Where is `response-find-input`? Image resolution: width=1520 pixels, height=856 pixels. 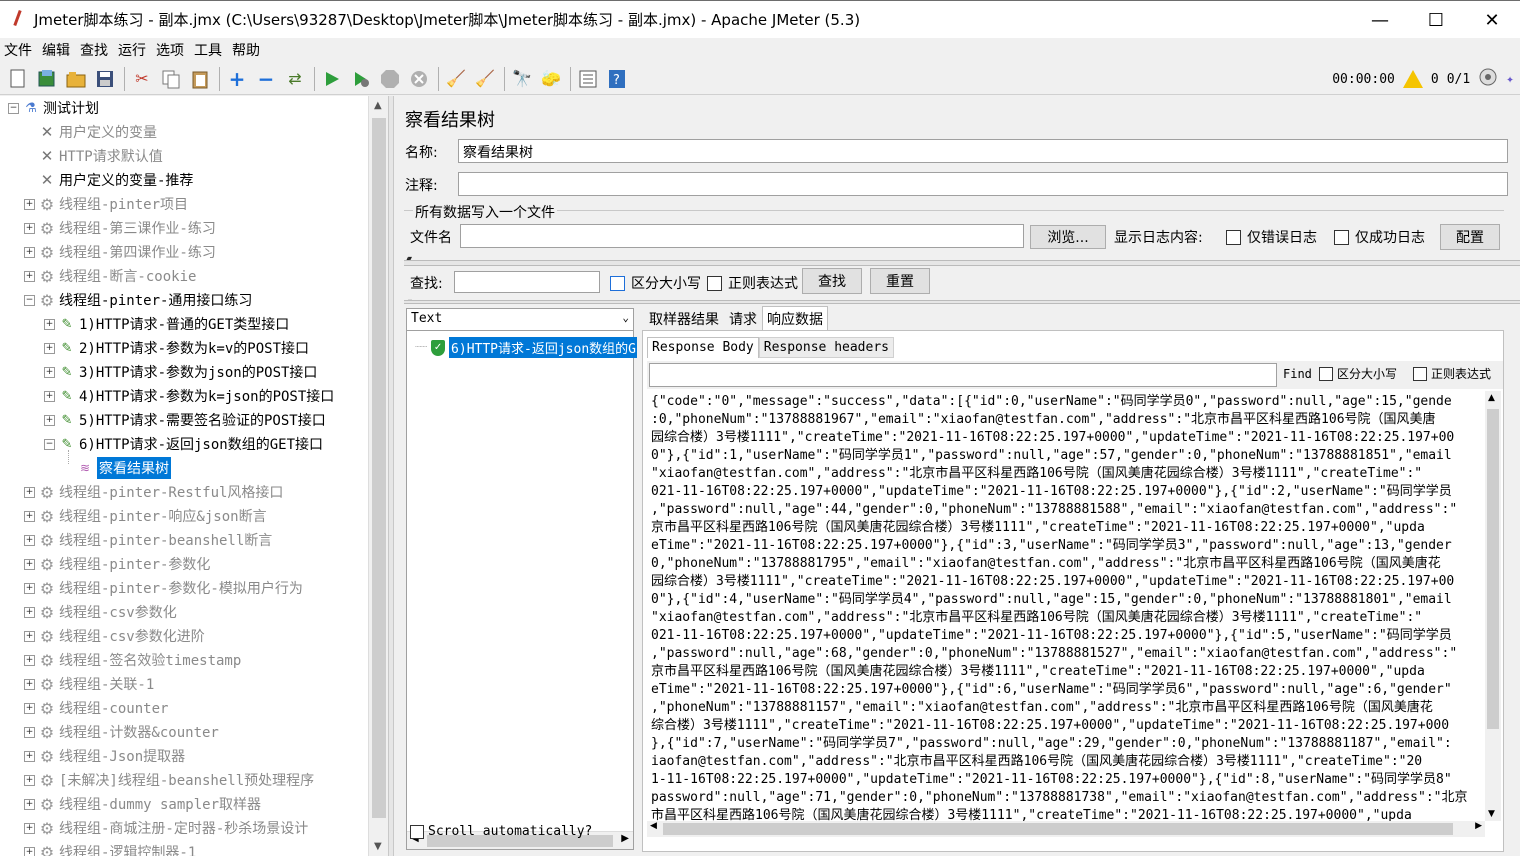
response-find-input is located at coordinates (963, 375).